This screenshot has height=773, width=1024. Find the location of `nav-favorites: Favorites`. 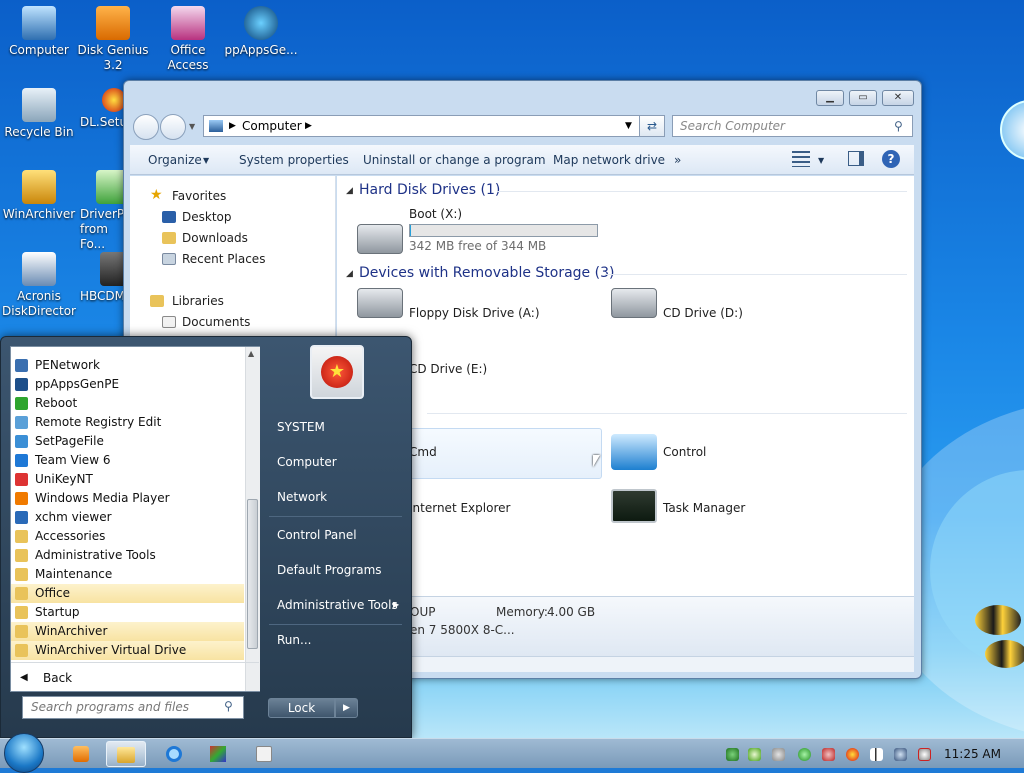

nav-favorites: Favorites is located at coordinates (199, 196).